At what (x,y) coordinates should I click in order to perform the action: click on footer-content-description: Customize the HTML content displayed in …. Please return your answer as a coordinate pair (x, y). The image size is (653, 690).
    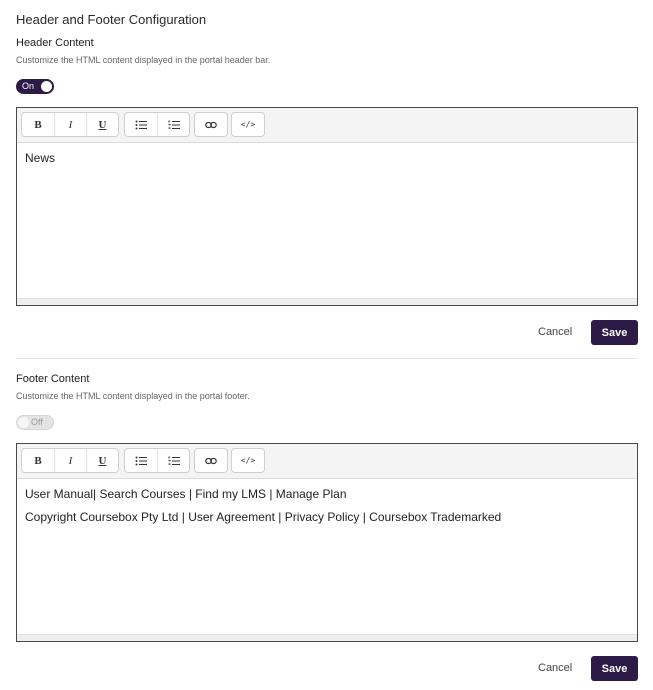
    Looking at the image, I should click on (133, 396).